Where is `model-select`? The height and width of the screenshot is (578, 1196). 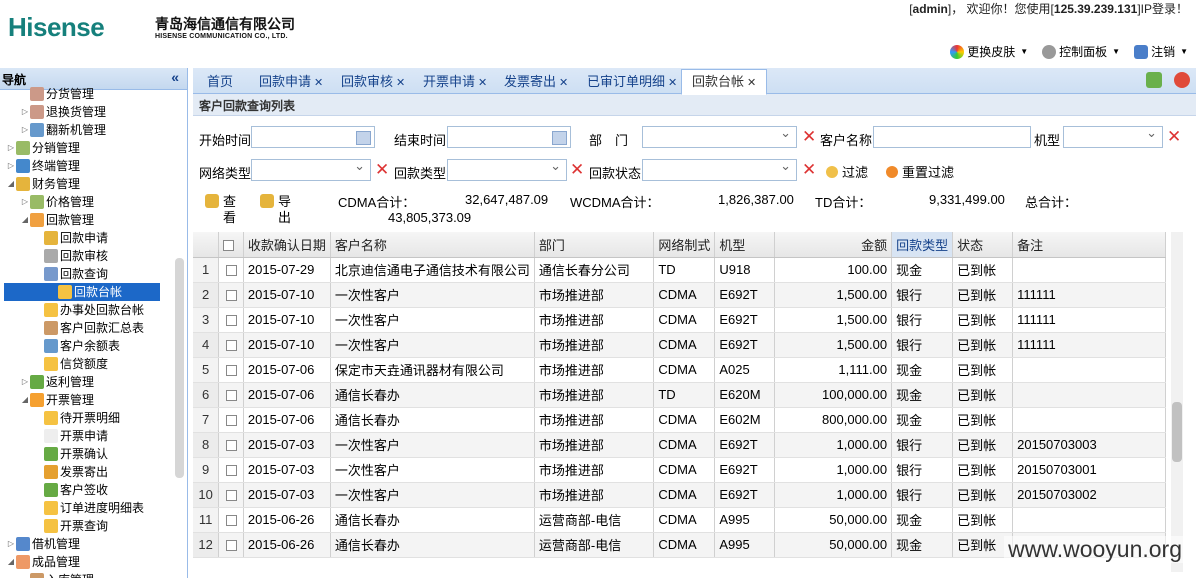
model-select is located at coordinates (1113, 136).